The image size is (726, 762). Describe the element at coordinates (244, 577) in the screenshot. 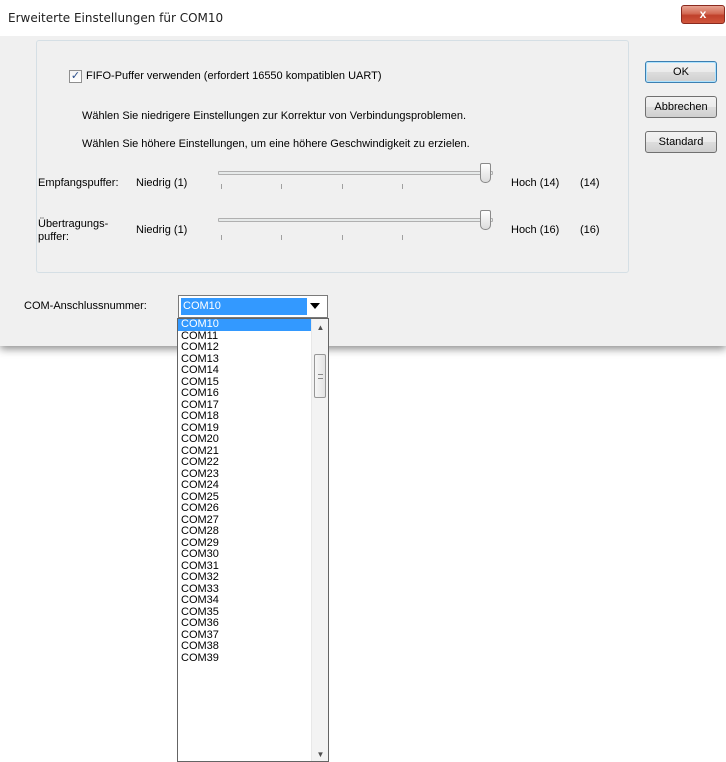

I see `list-item-com32: COM32` at that location.